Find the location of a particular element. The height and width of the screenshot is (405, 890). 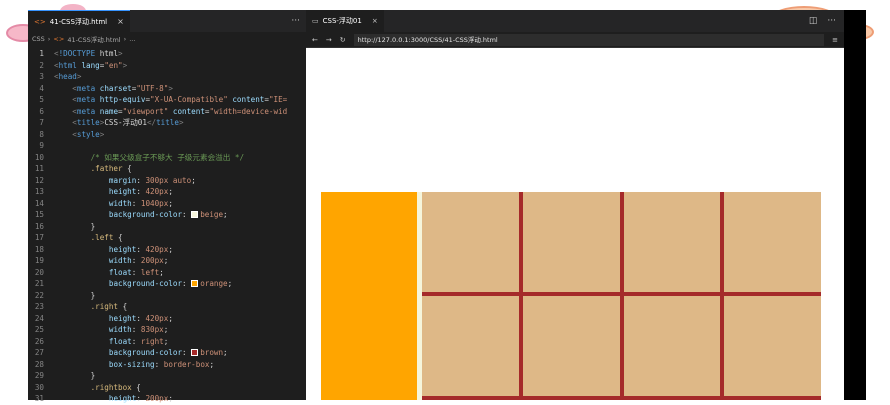

code-line: 12 margin: 300px auto; is located at coordinates (167, 181).